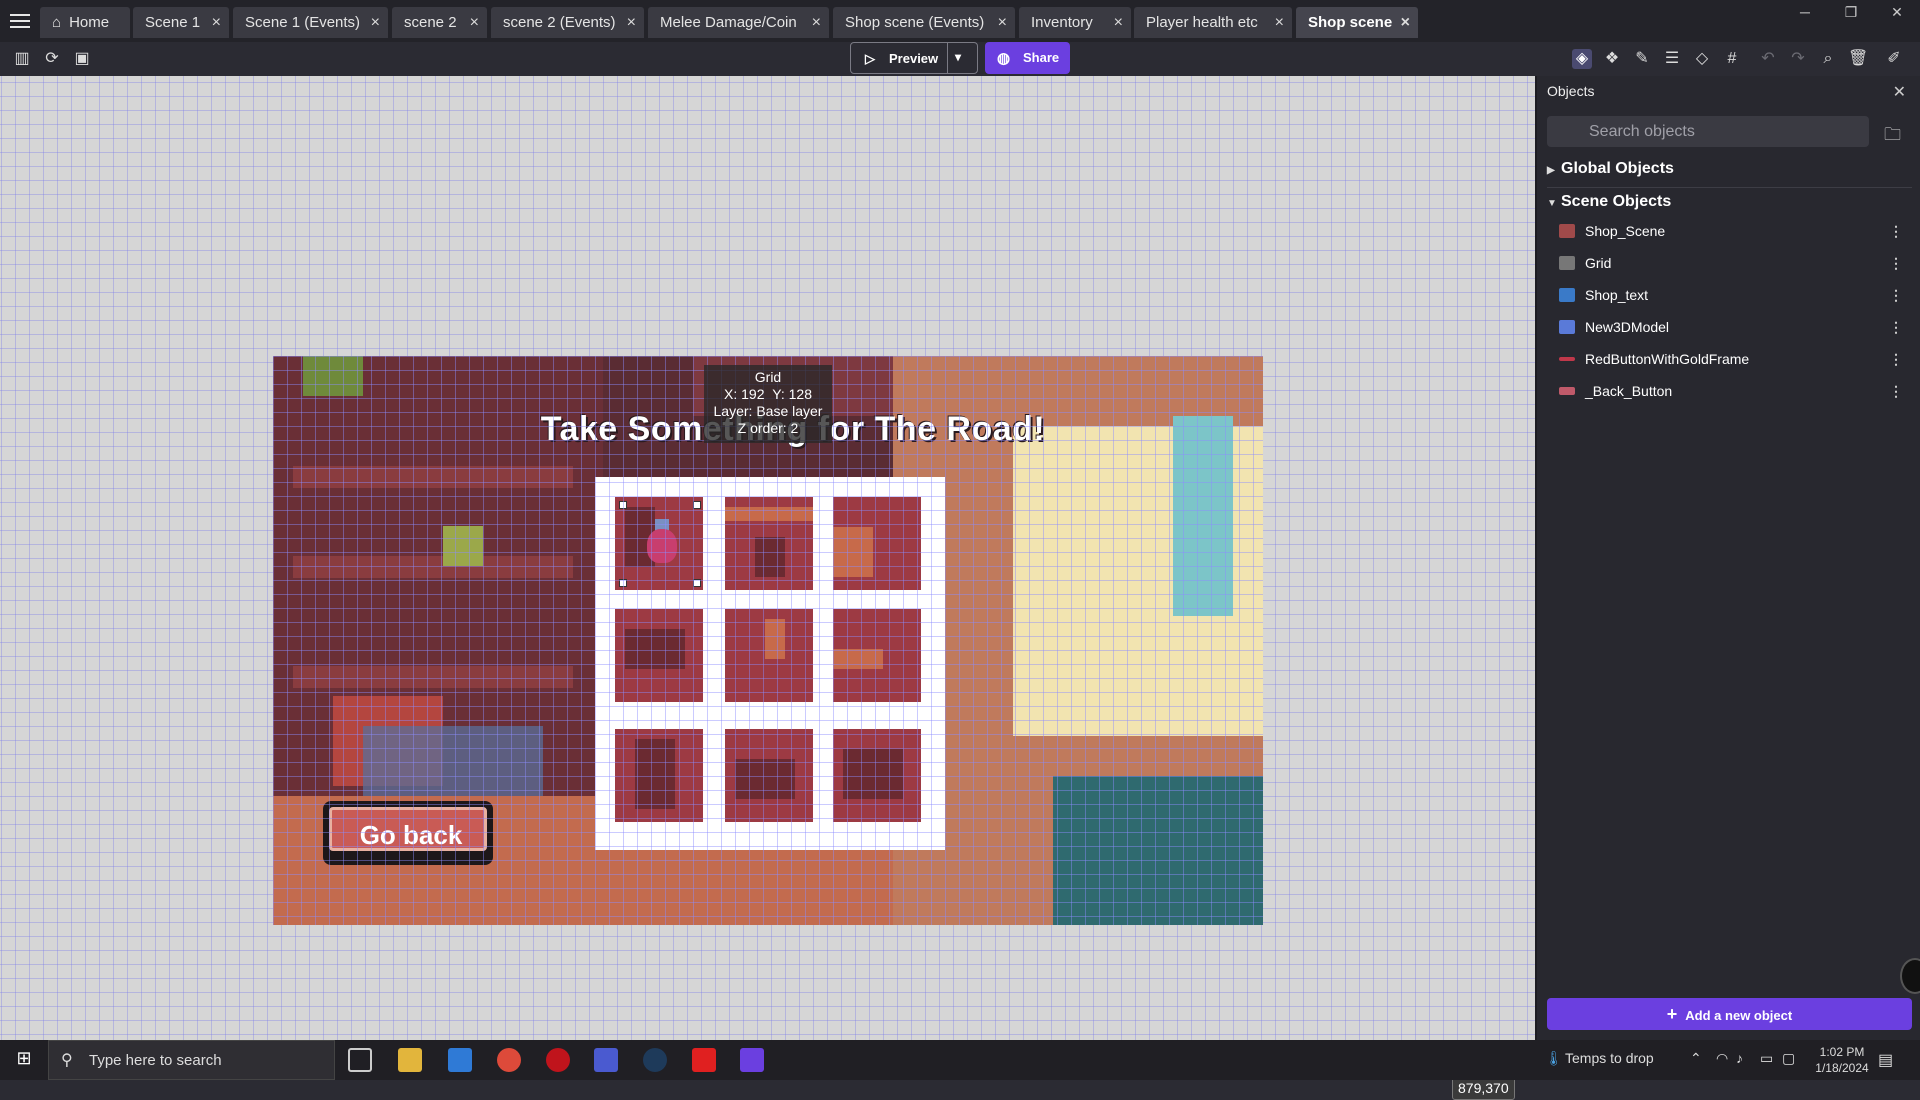 The width and height of the screenshot is (1920, 1100). Describe the element at coordinates (1610, 169) in the screenshot. I see `global-objects-group: ▶ Global Objects` at that location.